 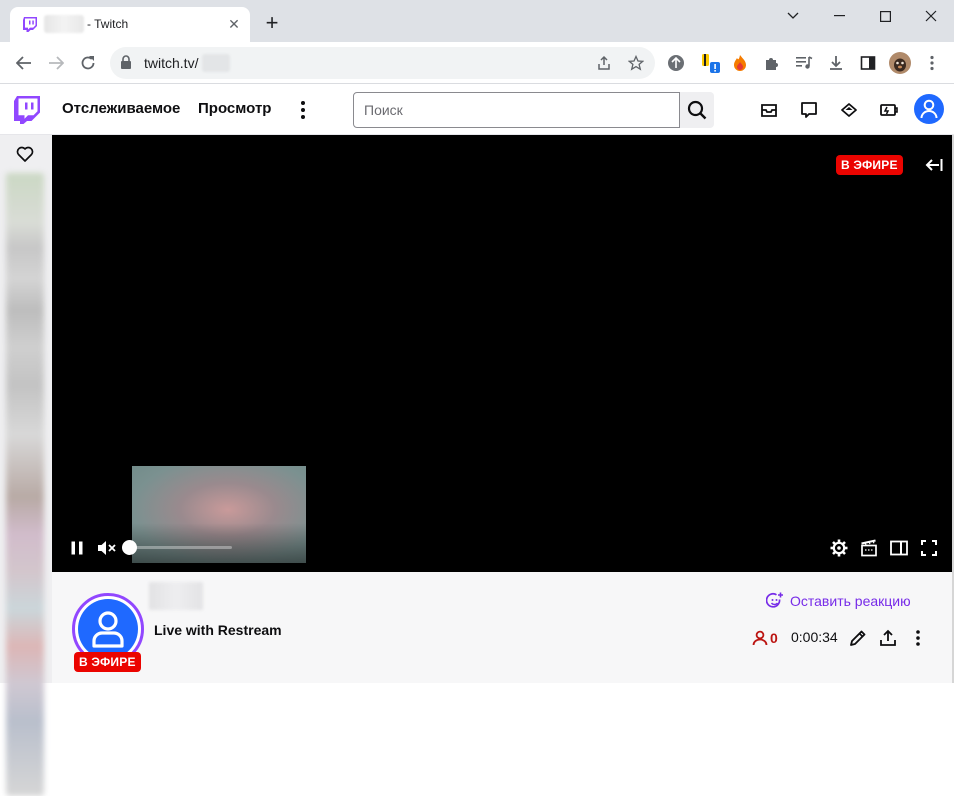 What do you see at coordinates (809, 110) in the screenshot?
I see `whispers-icon` at bounding box center [809, 110].